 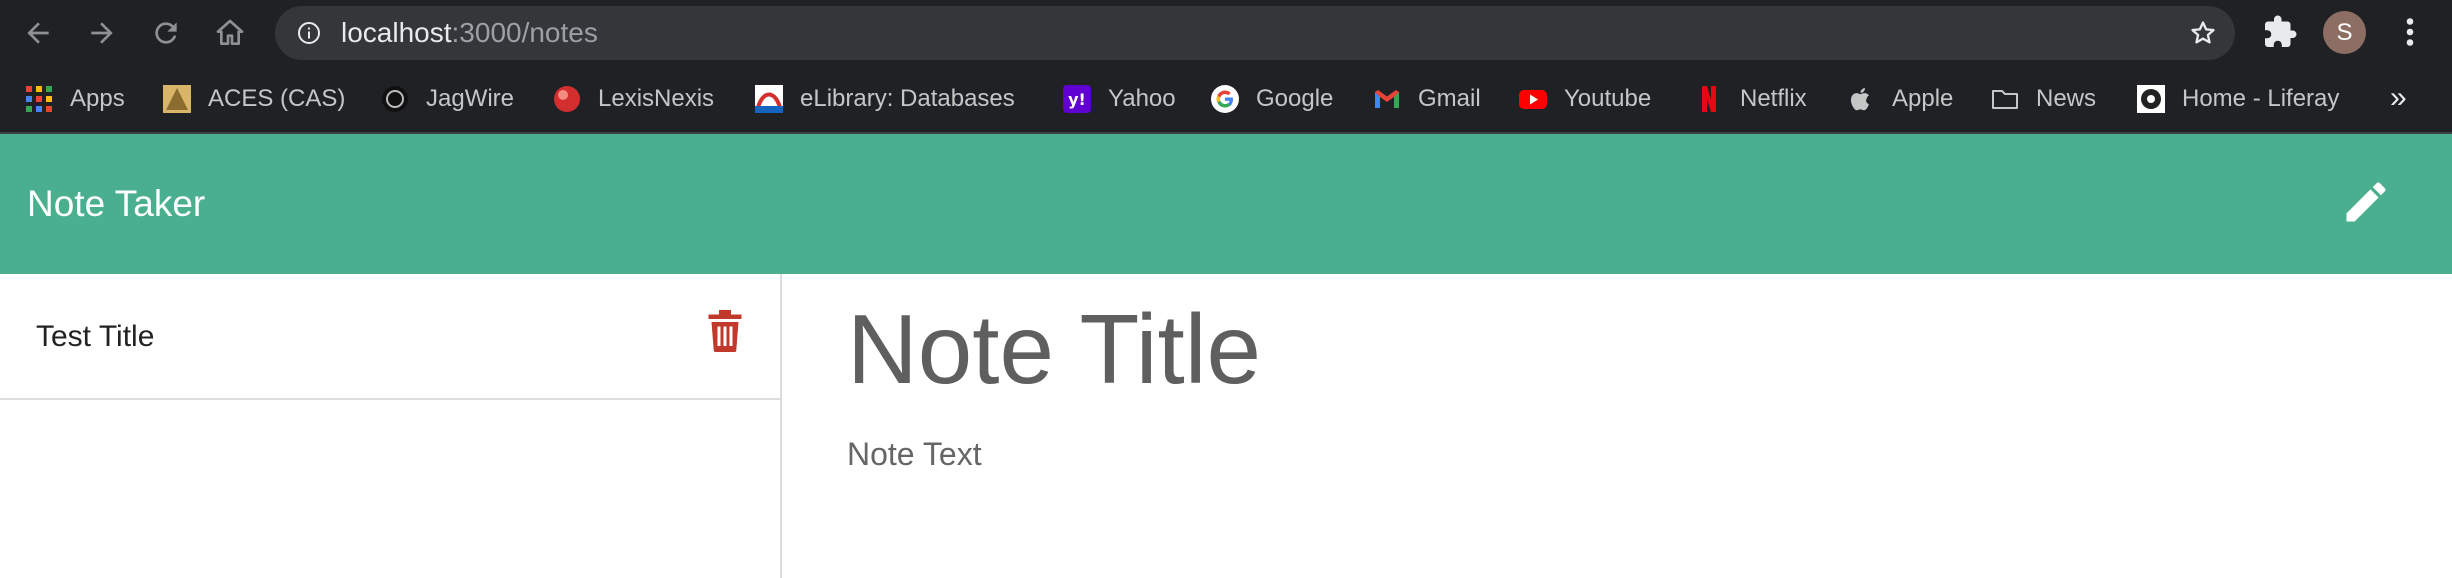 I want to click on gmail-icon, so click(x=1387, y=99).